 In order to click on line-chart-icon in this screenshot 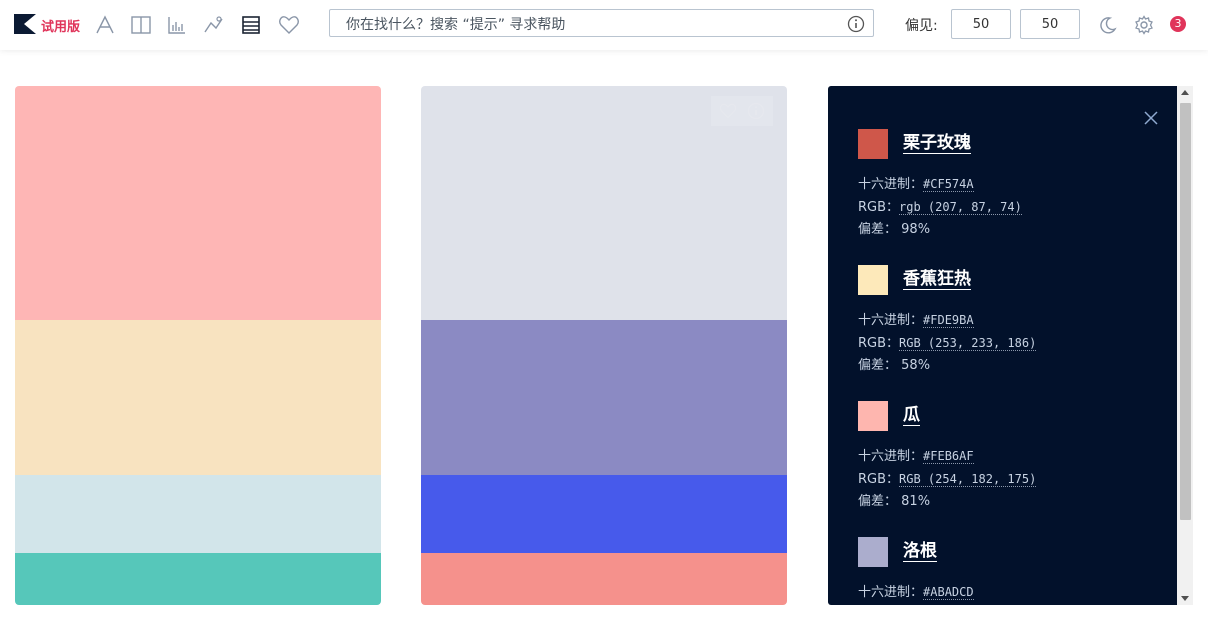, I will do `click(214, 25)`.